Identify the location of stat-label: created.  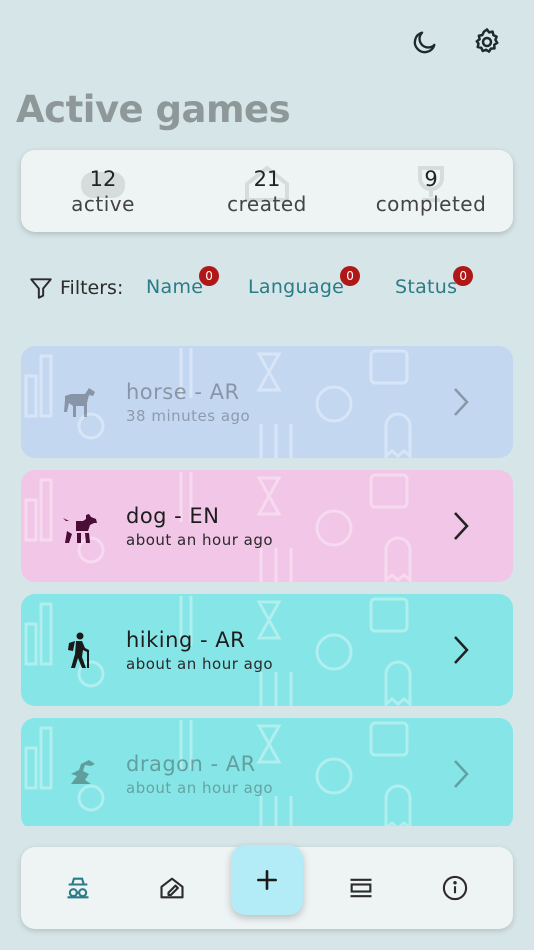
(267, 204).